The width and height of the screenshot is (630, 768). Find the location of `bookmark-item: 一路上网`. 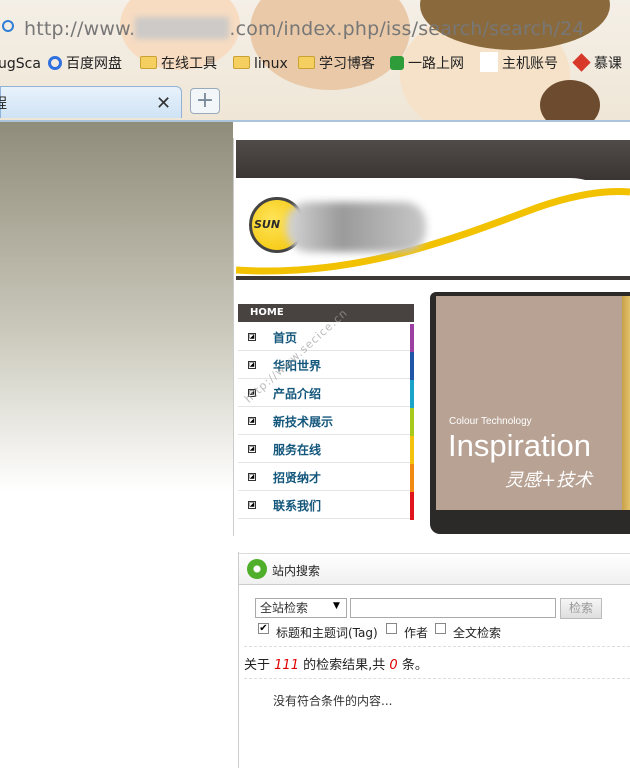

bookmark-item: 一路上网 is located at coordinates (427, 64).